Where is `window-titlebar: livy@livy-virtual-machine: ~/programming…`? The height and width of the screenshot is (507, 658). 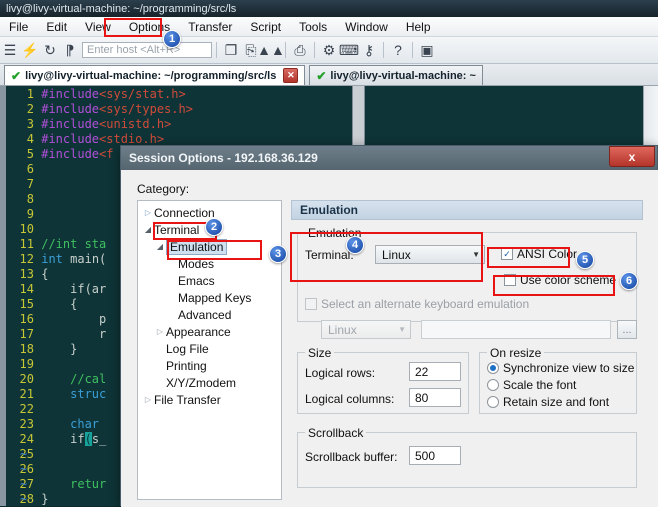
window-titlebar: livy@livy-virtual-machine: ~/programming… is located at coordinates (329, 8).